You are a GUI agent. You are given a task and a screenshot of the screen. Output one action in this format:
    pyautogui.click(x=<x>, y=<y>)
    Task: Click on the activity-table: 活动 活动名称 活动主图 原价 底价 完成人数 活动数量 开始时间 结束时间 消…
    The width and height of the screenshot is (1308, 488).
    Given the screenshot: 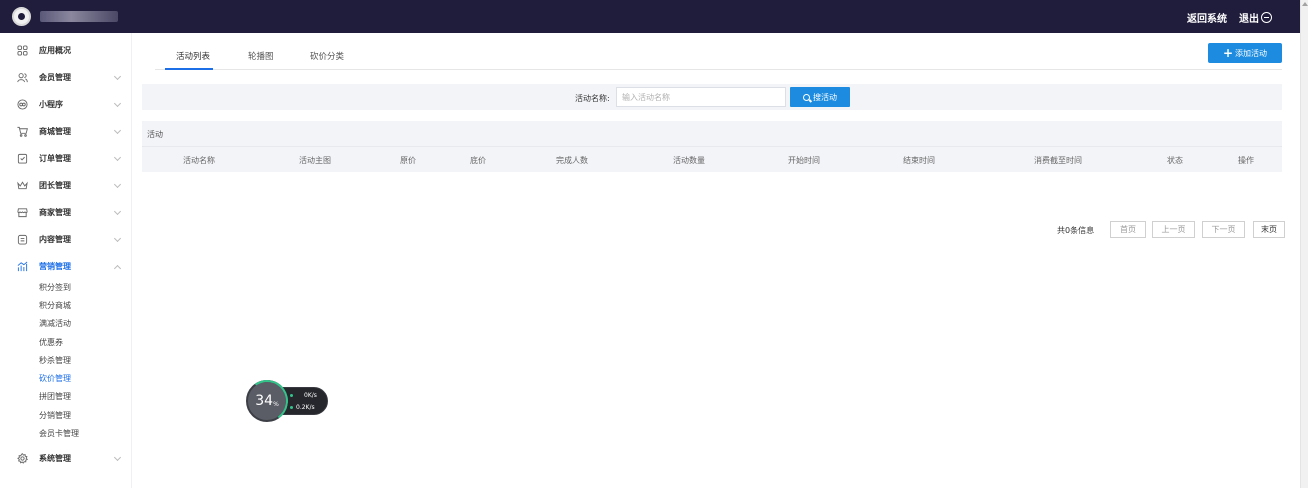 What is the action you would take?
    pyautogui.click(x=712, y=146)
    